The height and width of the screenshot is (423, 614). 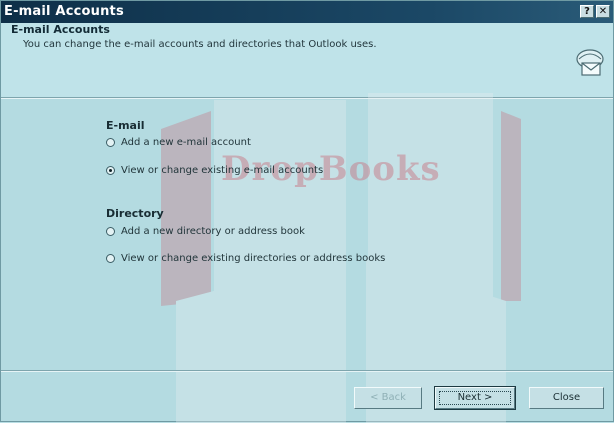 I want to click on focus-rectangle, so click(x=475, y=398).